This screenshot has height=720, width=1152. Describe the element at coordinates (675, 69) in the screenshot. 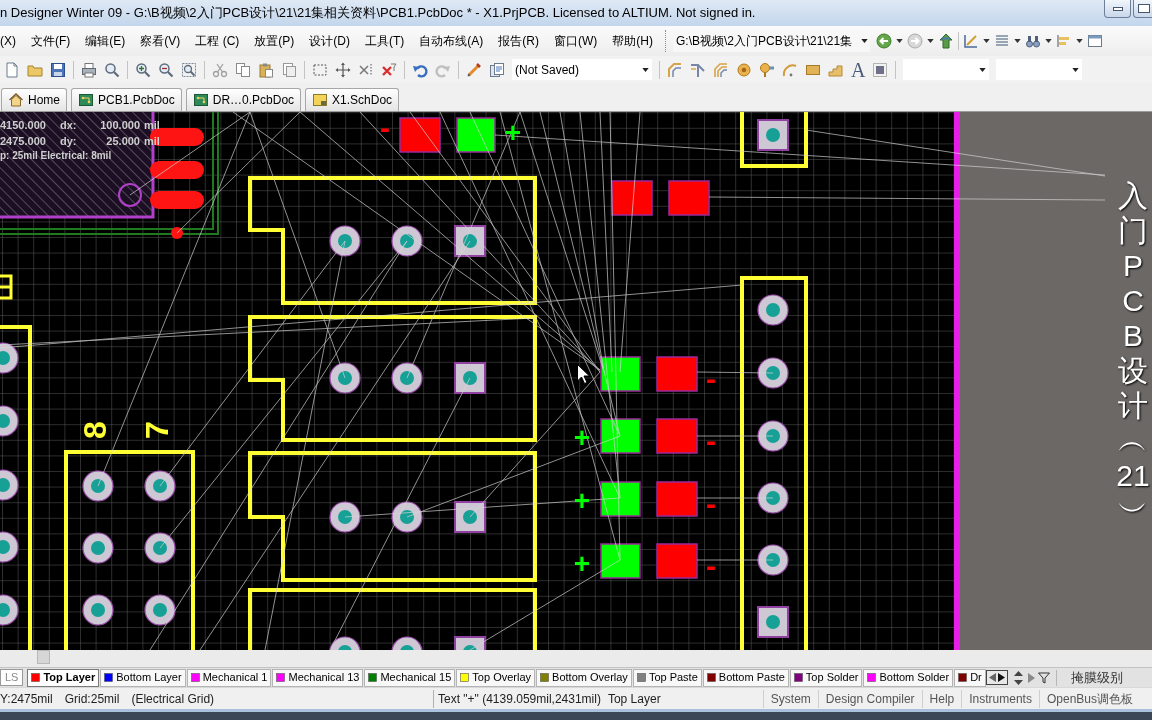

I see `route-icon` at that location.